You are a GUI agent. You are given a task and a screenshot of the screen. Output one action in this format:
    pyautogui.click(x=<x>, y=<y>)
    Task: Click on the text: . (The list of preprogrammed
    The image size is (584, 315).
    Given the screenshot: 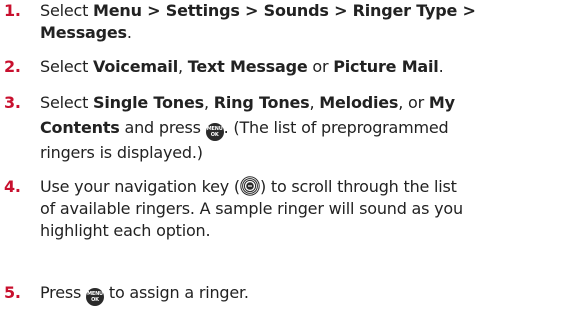 What is the action you would take?
    pyautogui.click(x=336, y=127)
    